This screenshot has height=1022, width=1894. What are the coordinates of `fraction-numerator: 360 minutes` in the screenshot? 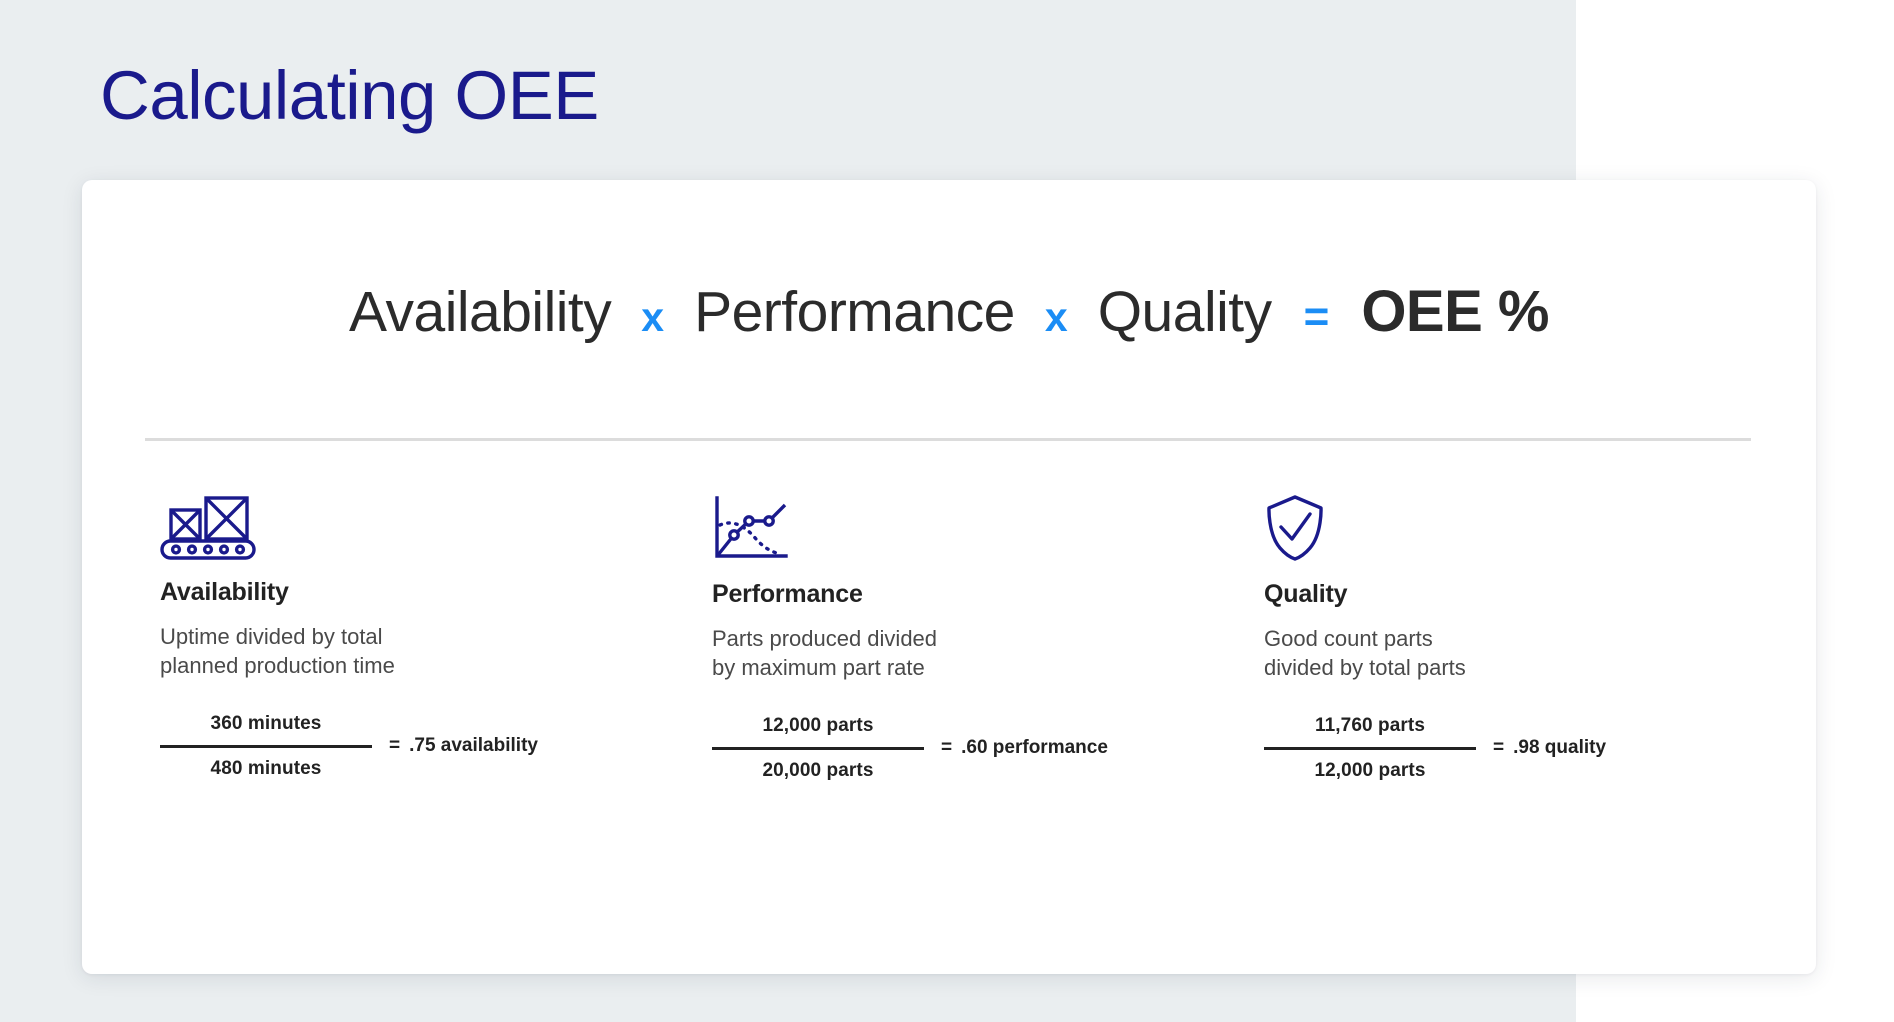 It's located at (266, 723).